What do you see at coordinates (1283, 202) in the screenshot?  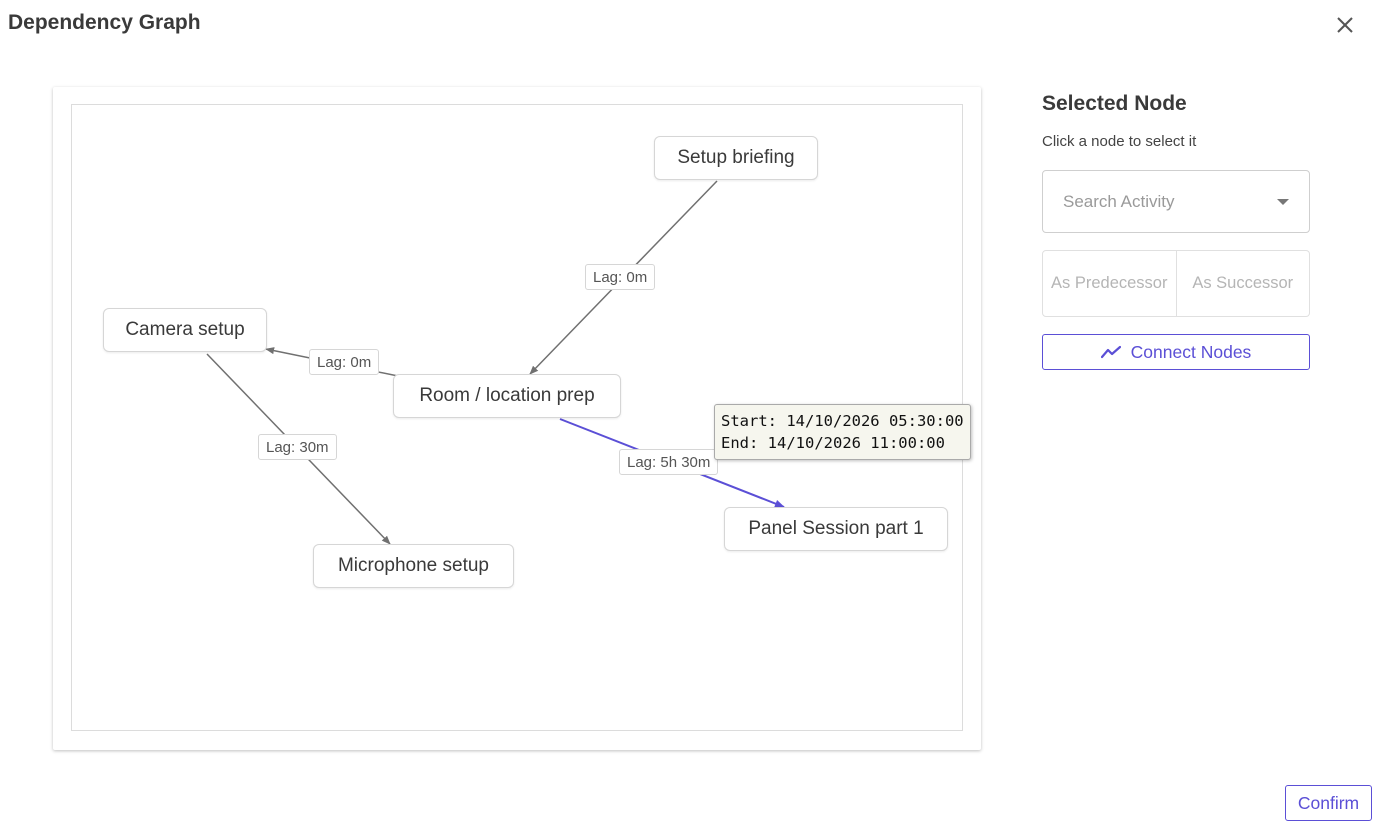 I see `chevron-down-icon` at bounding box center [1283, 202].